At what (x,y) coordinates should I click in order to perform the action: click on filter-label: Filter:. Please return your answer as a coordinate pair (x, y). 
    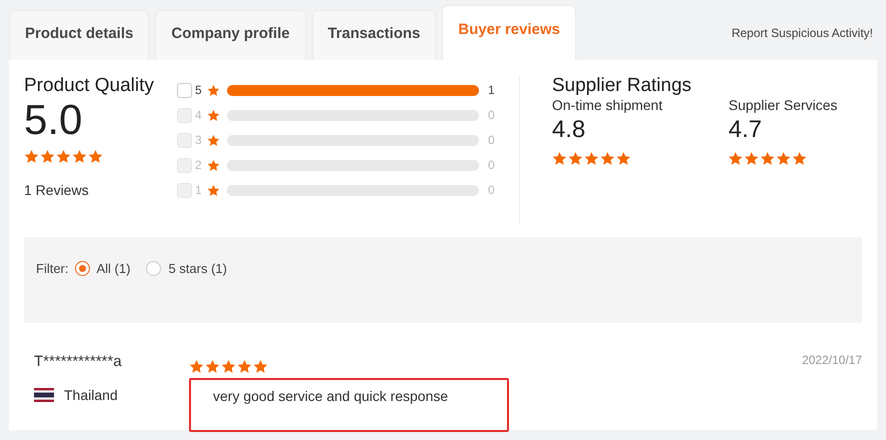
    Looking at the image, I should click on (52, 268).